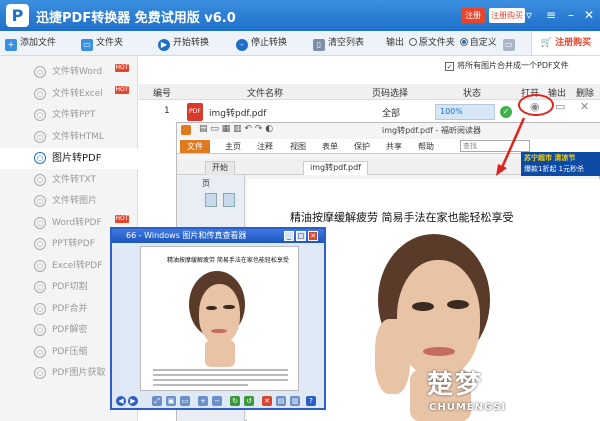 This screenshot has height=421, width=600. What do you see at coordinates (157, 401) in the screenshot?
I see `fit-icon: ⤢` at bounding box center [157, 401].